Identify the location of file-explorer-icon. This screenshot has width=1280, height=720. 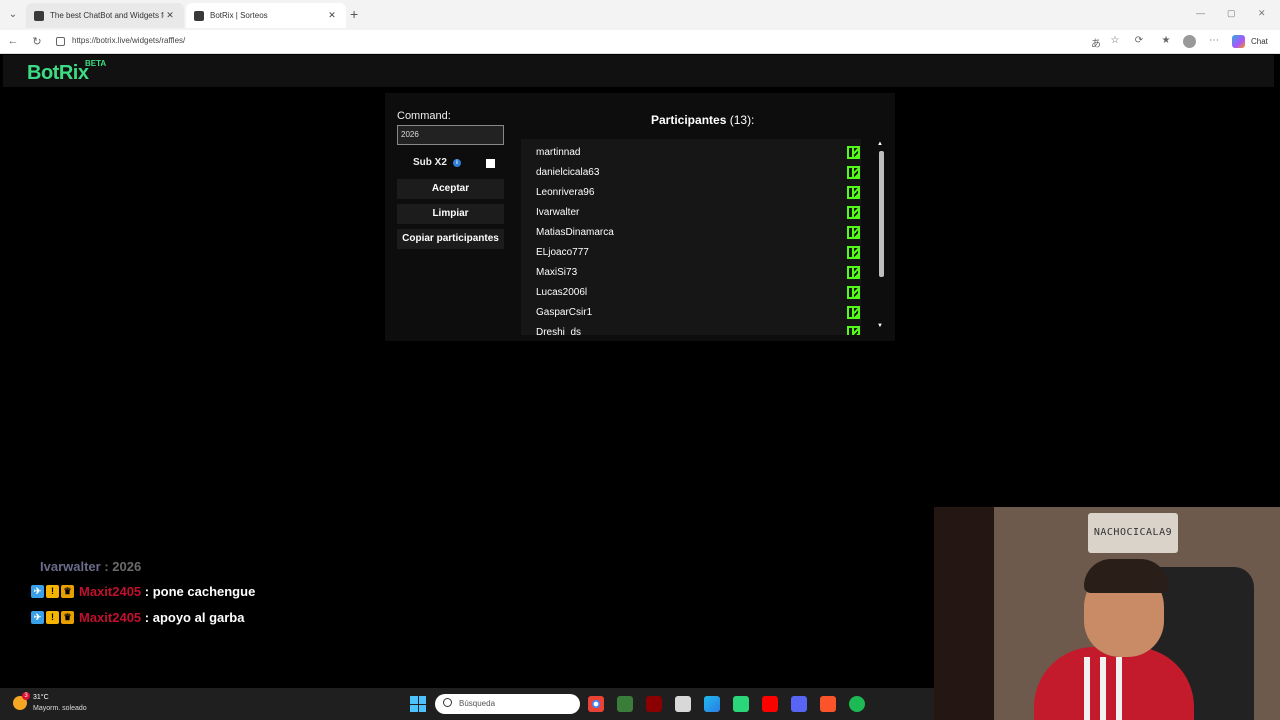
(625, 704).